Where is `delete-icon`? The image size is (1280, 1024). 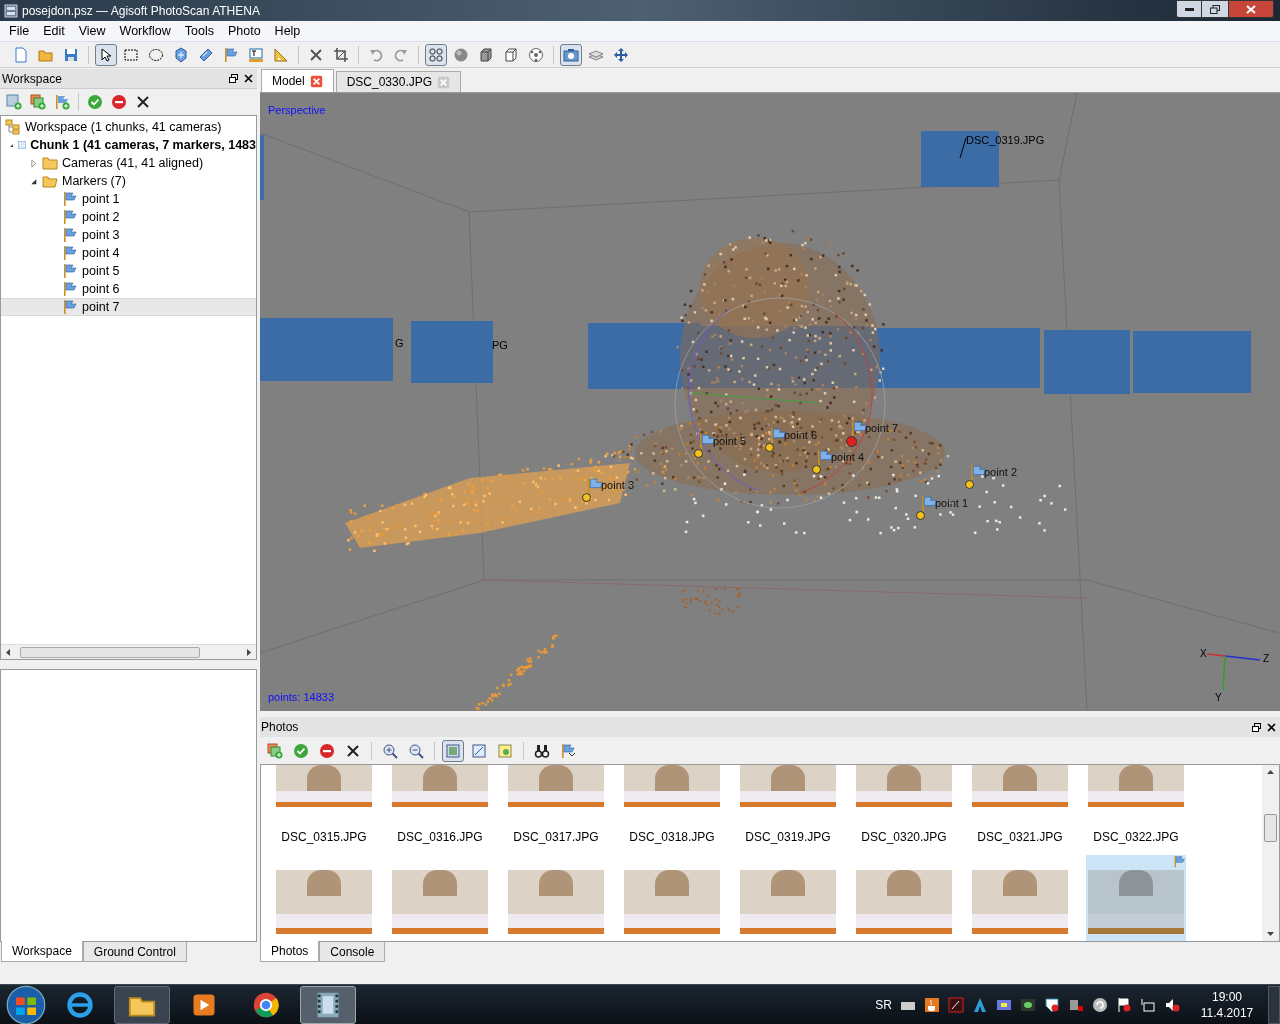 delete-icon is located at coordinates (316, 54).